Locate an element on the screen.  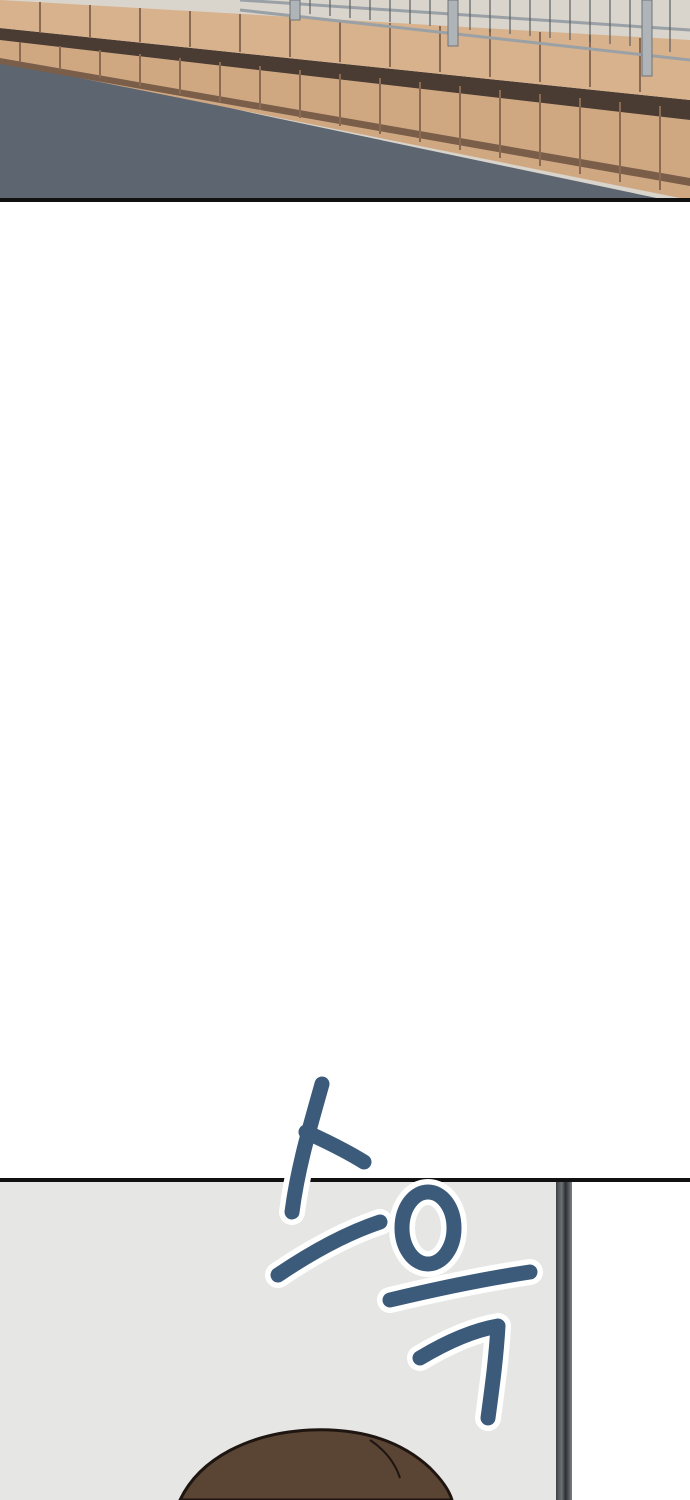
top-panel-street-scene is located at coordinates (345, 101).